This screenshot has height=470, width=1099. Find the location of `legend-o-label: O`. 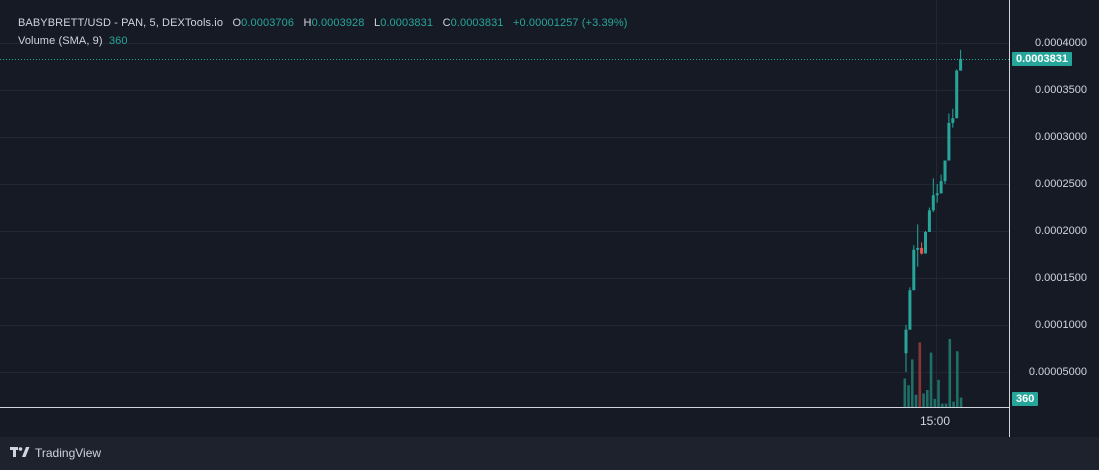

legend-o-label: O is located at coordinates (237, 23).